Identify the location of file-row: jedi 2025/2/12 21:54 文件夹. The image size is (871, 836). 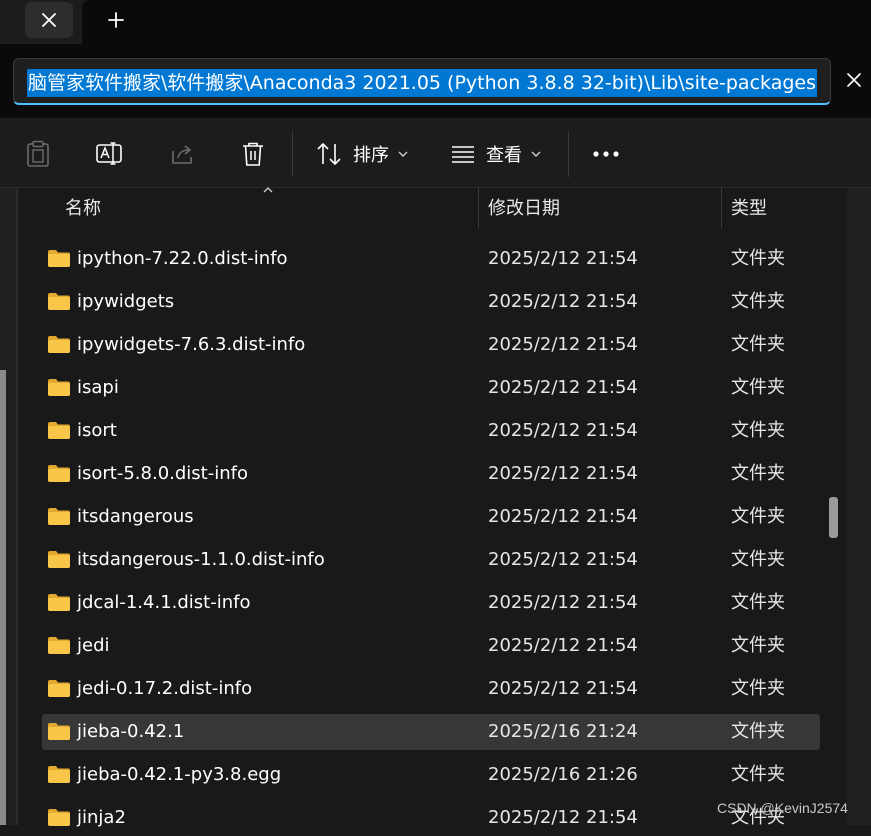
(431, 646).